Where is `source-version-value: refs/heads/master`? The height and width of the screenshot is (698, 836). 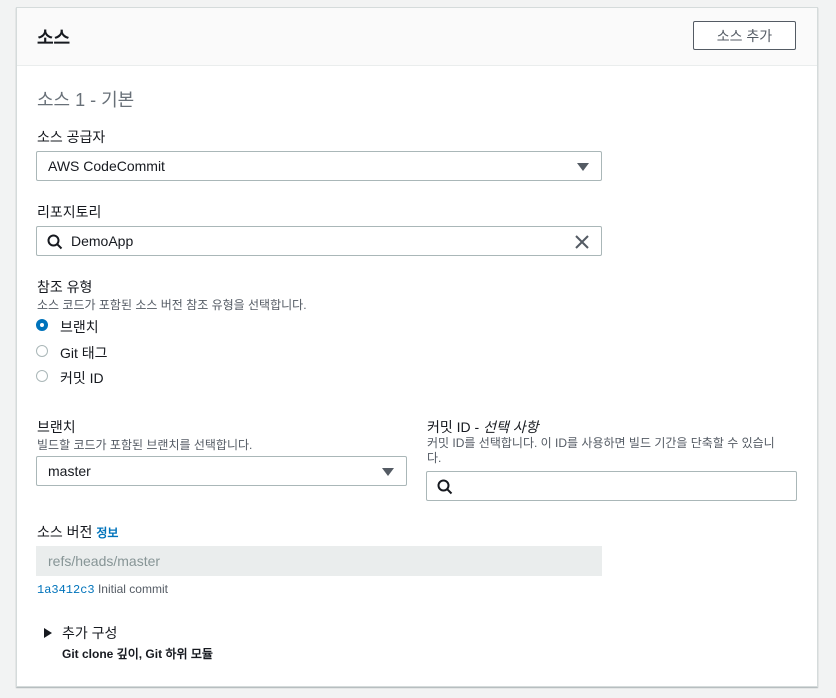 source-version-value: refs/heads/master is located at coordinates (104, 561).